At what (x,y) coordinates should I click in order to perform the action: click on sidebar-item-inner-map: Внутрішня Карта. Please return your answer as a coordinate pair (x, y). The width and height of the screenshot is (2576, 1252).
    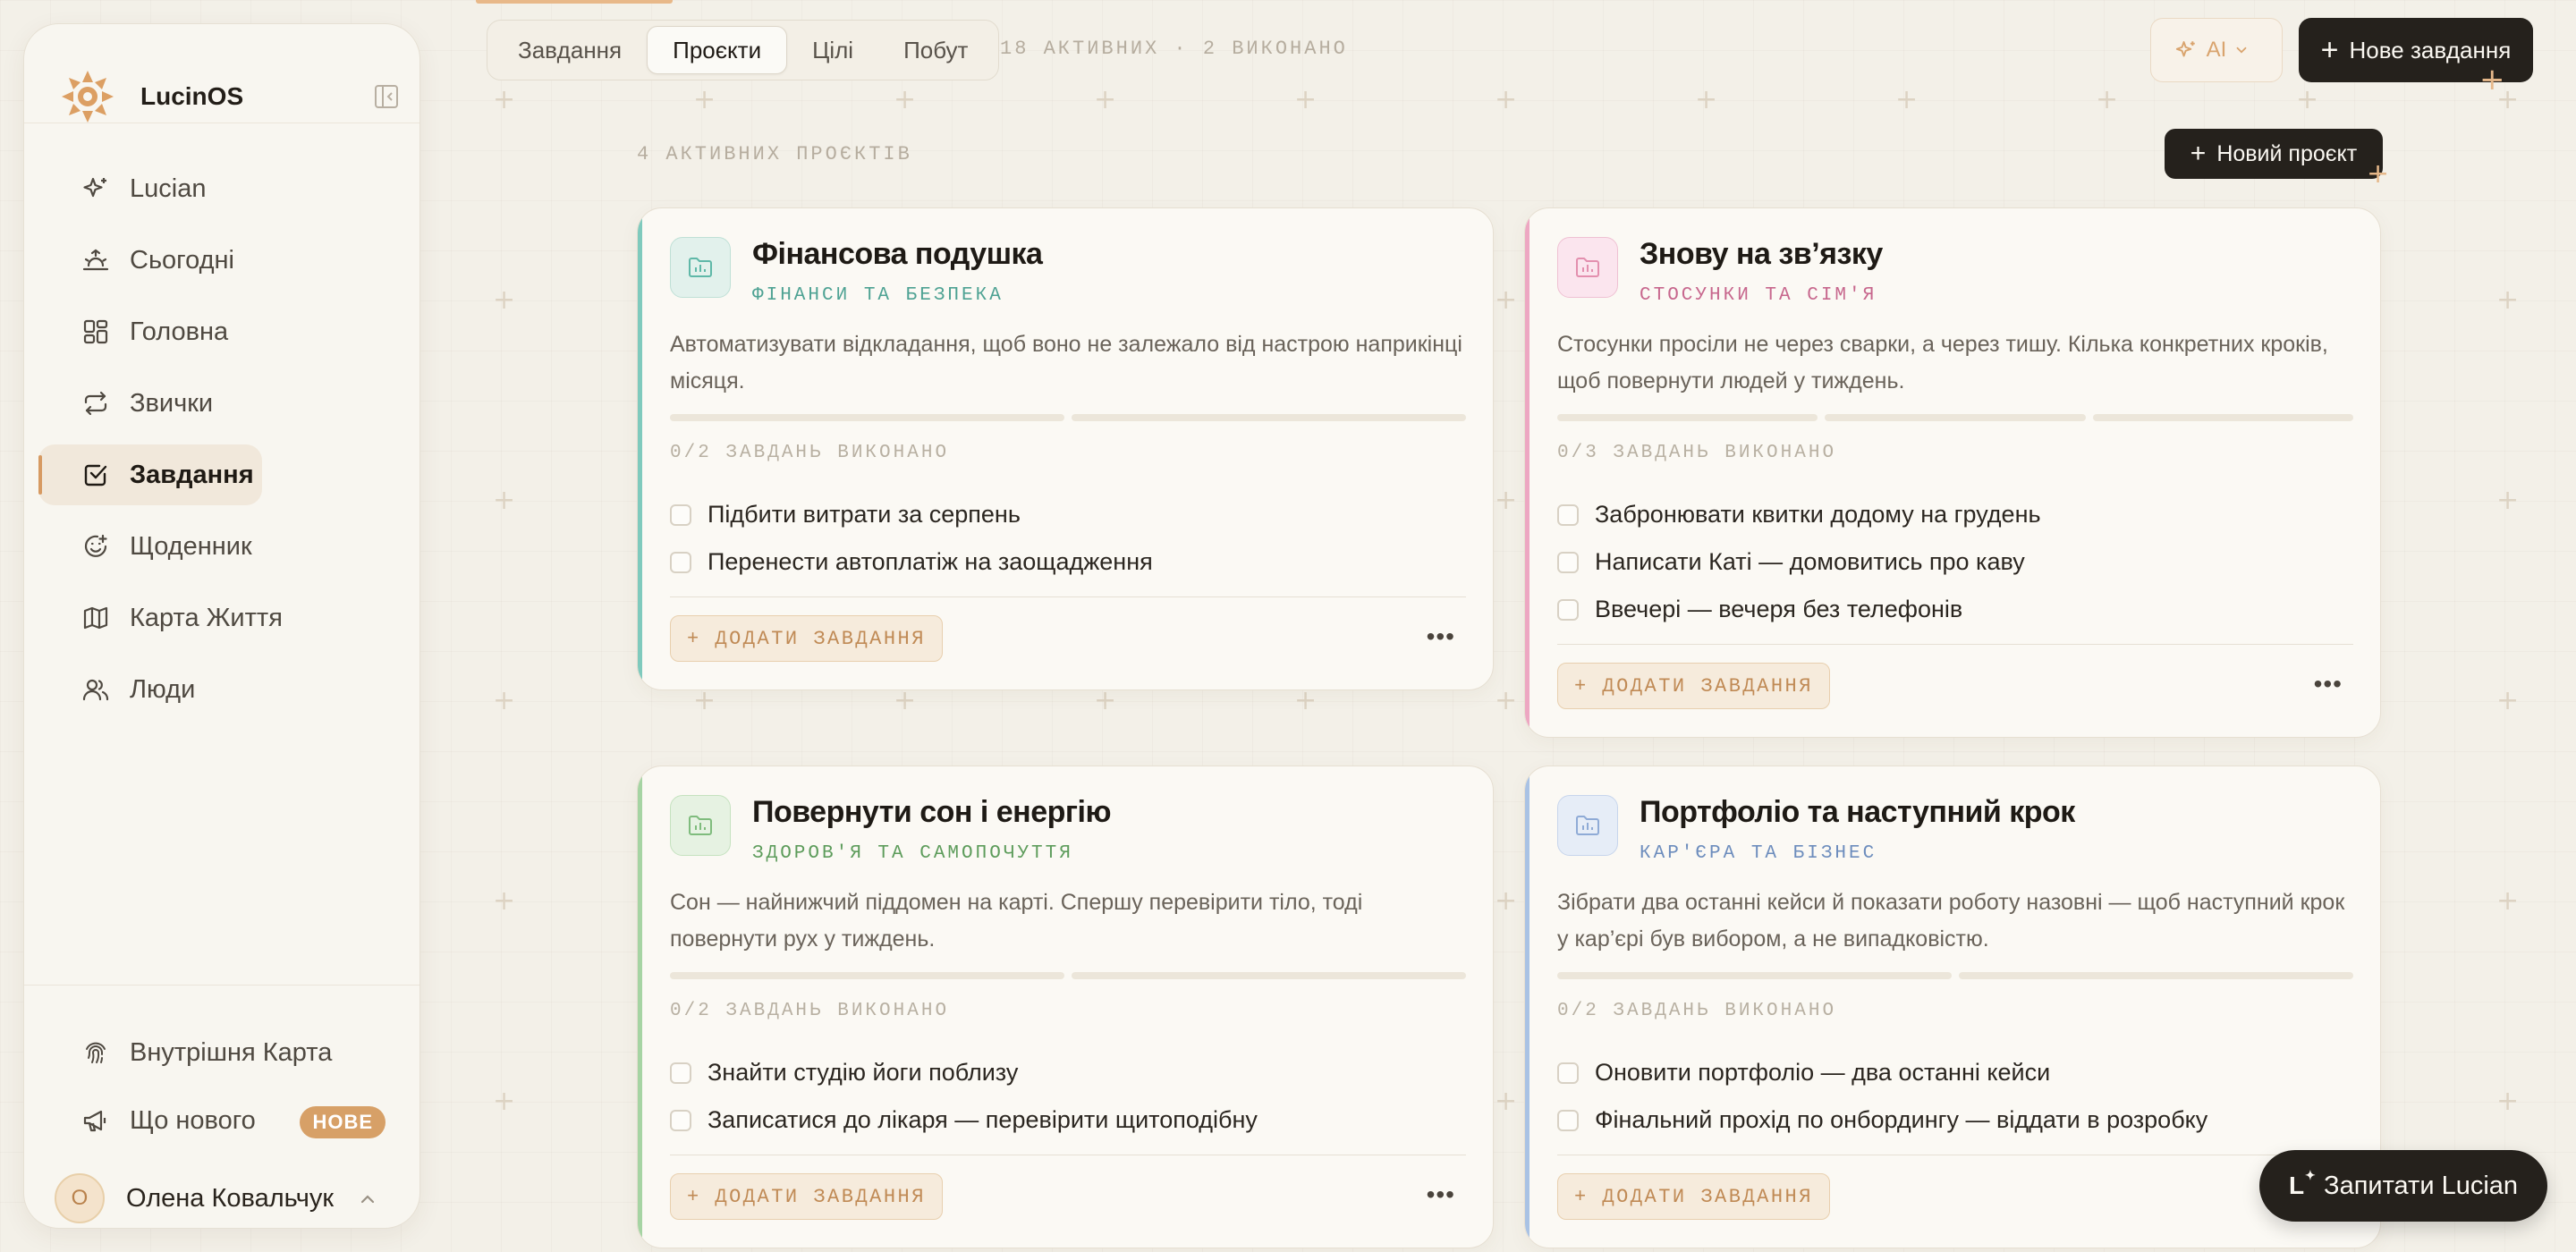
    Looking at the image, I should click on (222, 1052).